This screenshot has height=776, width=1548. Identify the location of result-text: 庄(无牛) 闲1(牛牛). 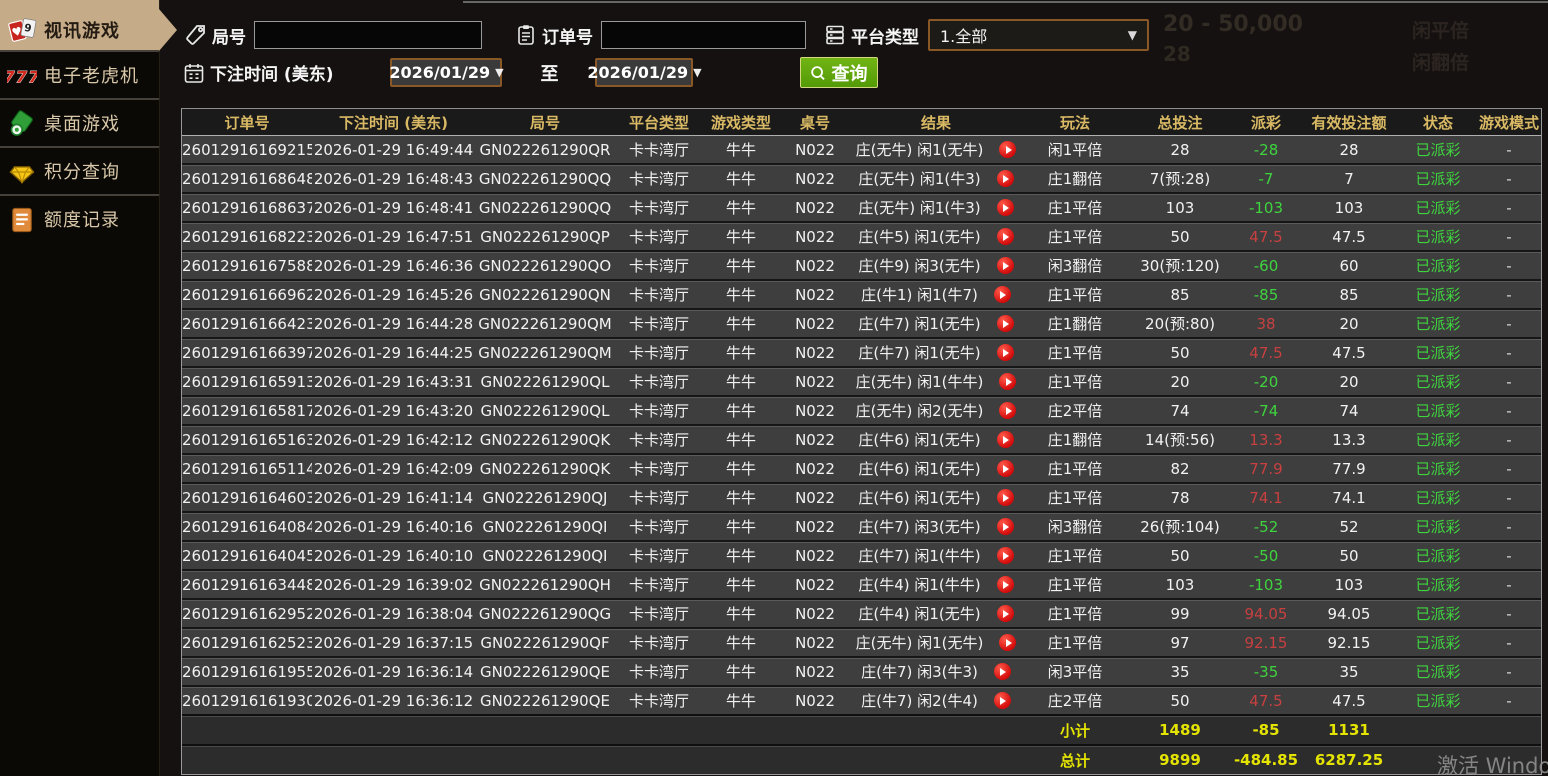
(919, 382).